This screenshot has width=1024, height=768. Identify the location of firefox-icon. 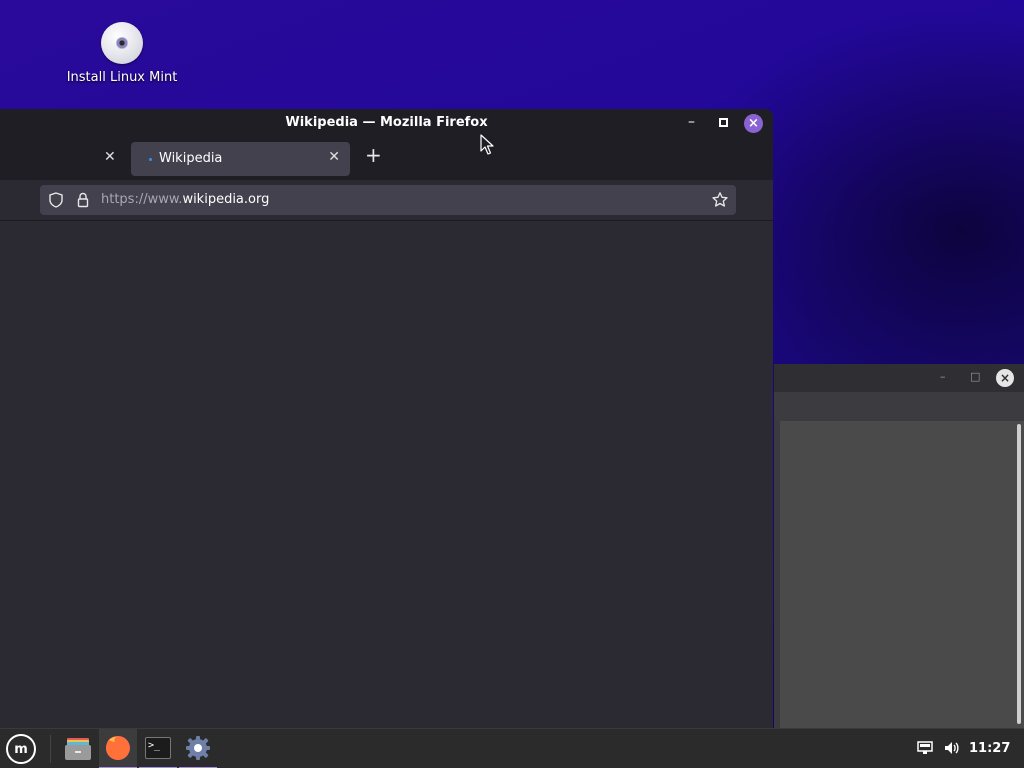
(117, 748).